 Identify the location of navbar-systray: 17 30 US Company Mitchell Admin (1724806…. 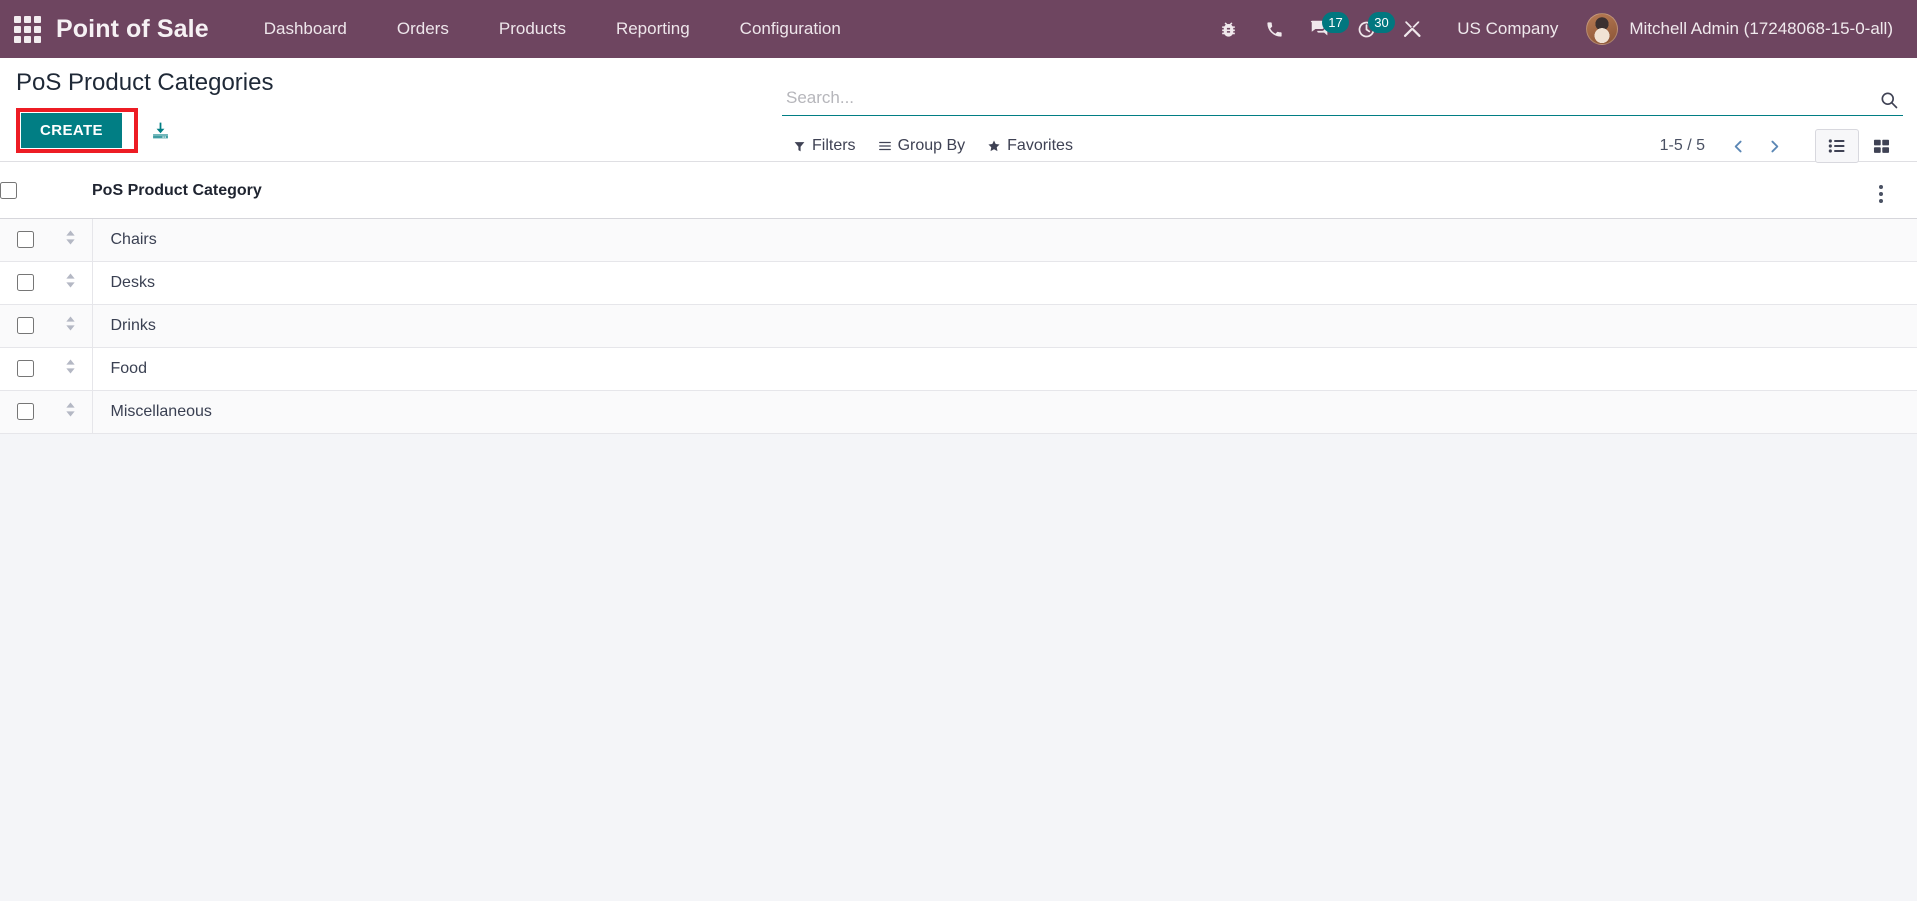
(1554, 29).